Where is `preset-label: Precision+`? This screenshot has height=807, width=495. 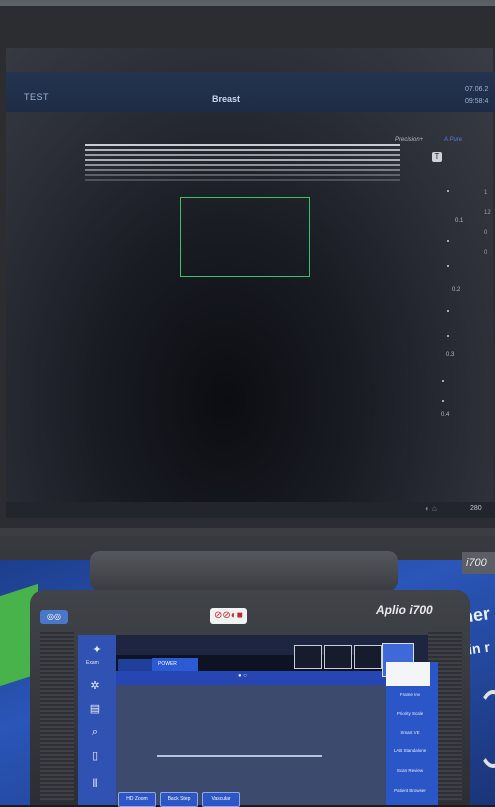
preset-label: Precision+ is located at coordinates (409, 140).